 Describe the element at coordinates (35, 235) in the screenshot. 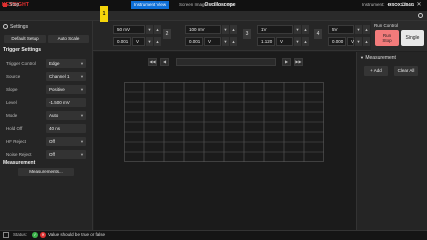

I see `ok-icon: ✓` at that location.